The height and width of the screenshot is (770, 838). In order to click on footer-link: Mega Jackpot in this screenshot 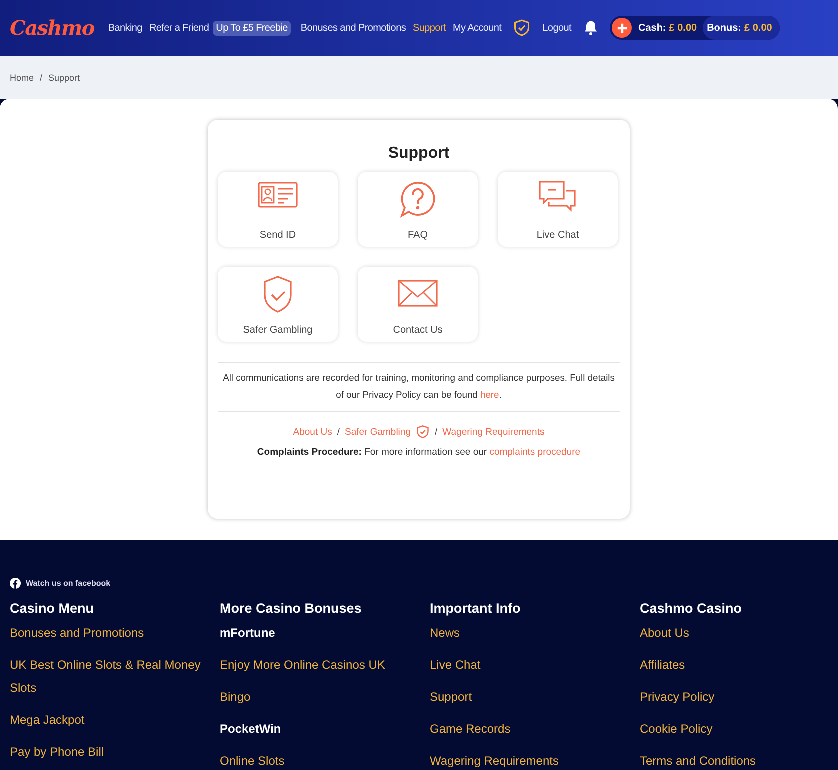, I will do `click(115, 720)`.